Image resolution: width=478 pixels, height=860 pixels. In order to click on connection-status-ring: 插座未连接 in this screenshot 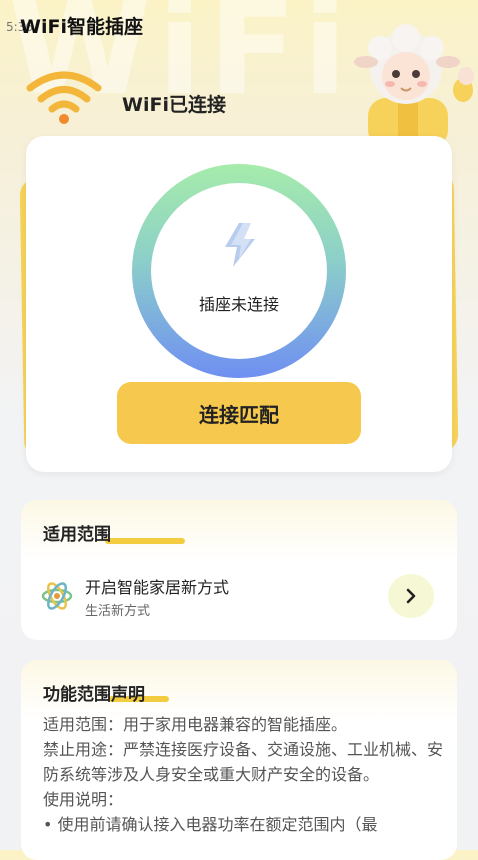, I will do `click(239, 271)`.